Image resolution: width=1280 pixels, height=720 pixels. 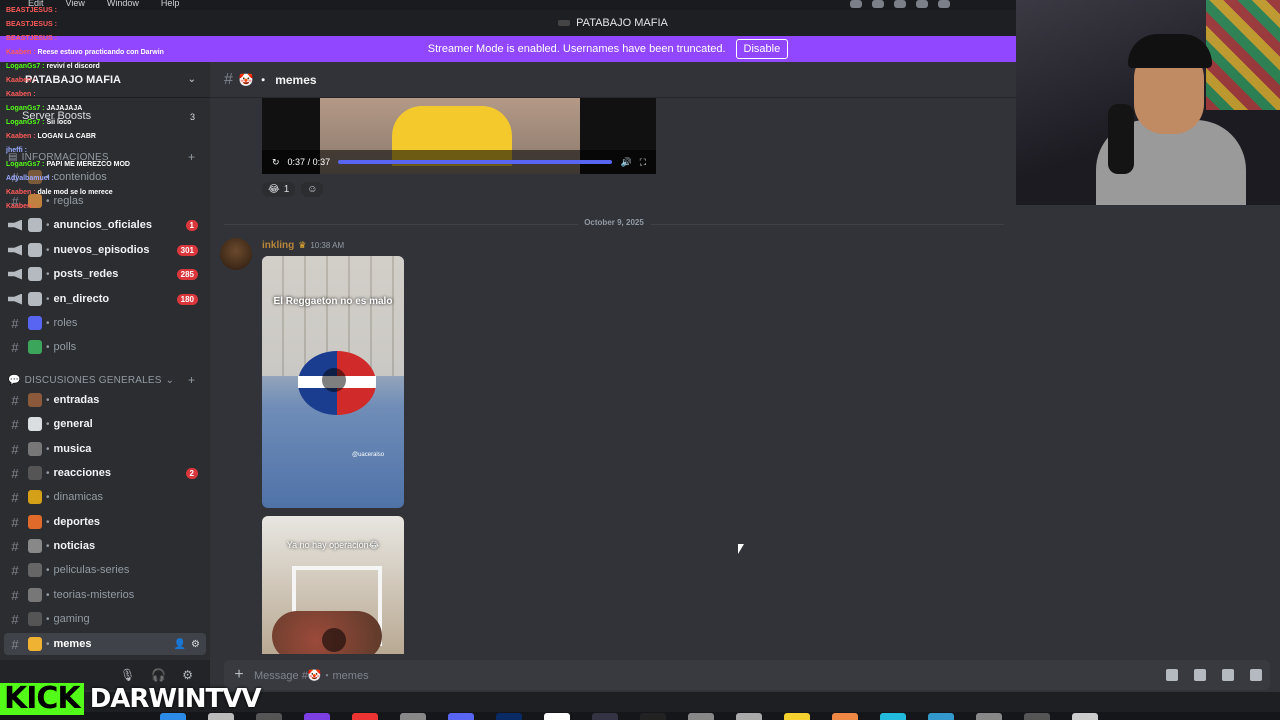 I want to click on invite-icon: 👤, so click(x=180, y=644).